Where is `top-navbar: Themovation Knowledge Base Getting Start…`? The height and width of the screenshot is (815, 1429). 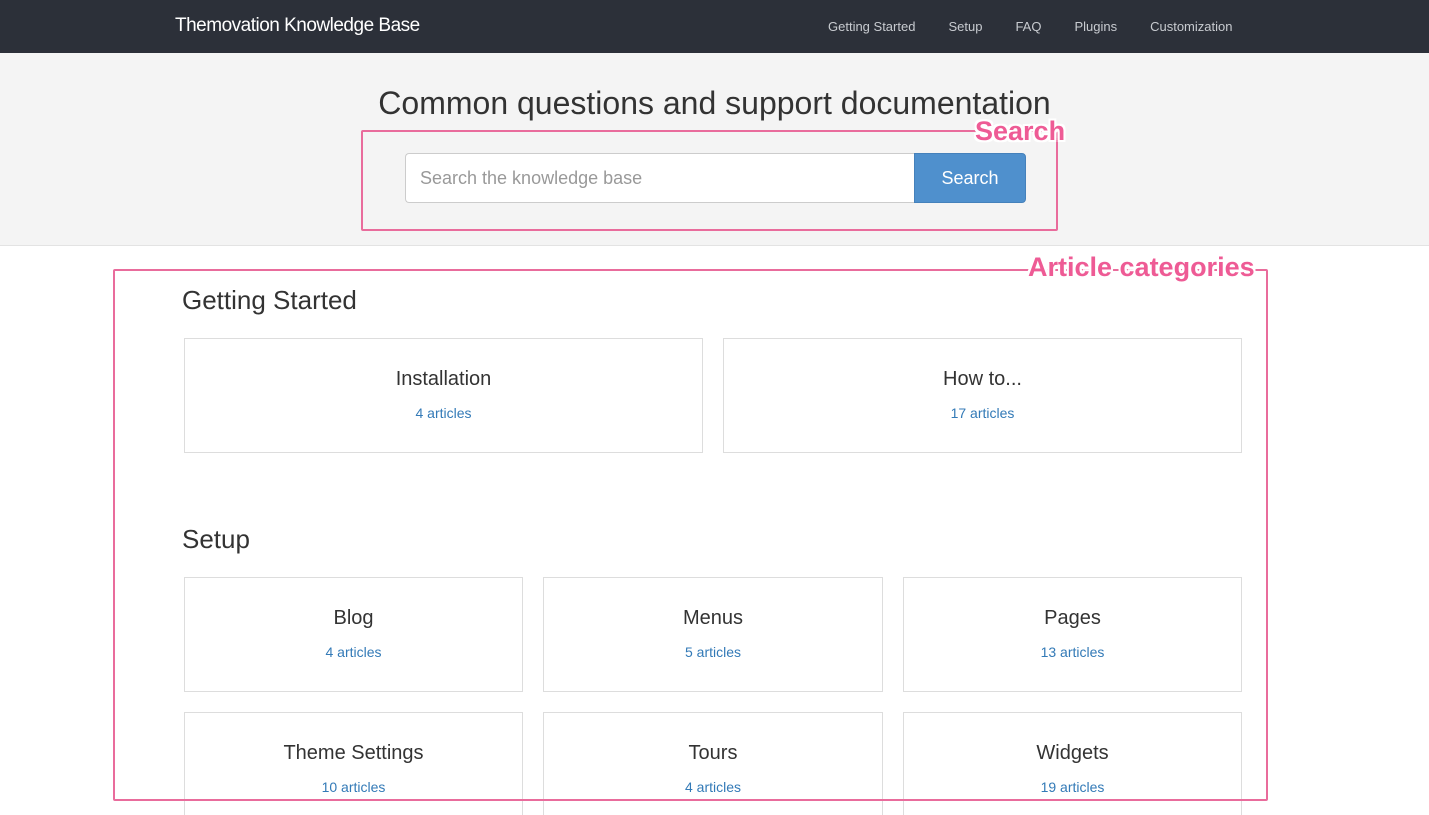
top-navbar: Themovation Knowledge Base Getting Start… is located at coordinates (714, 26).